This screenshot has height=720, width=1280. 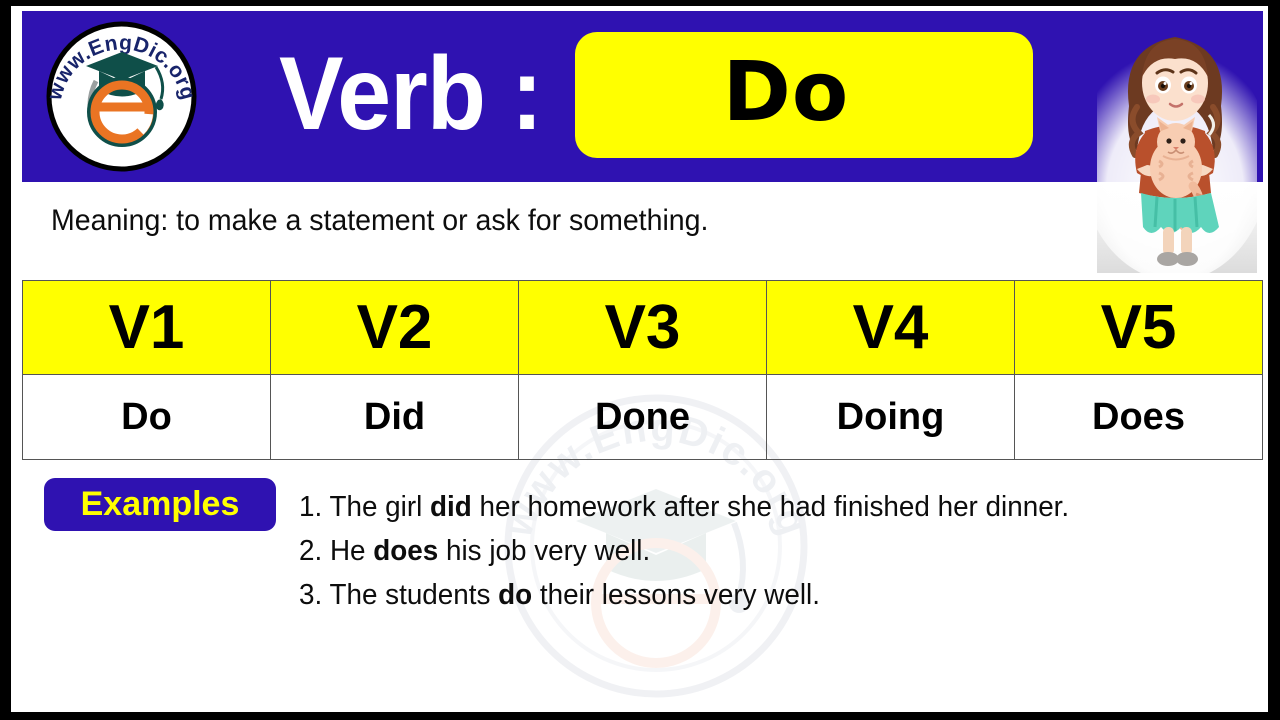 I want to click on example-item-2: 2. He does his job very well., so click(x=755, y=551).